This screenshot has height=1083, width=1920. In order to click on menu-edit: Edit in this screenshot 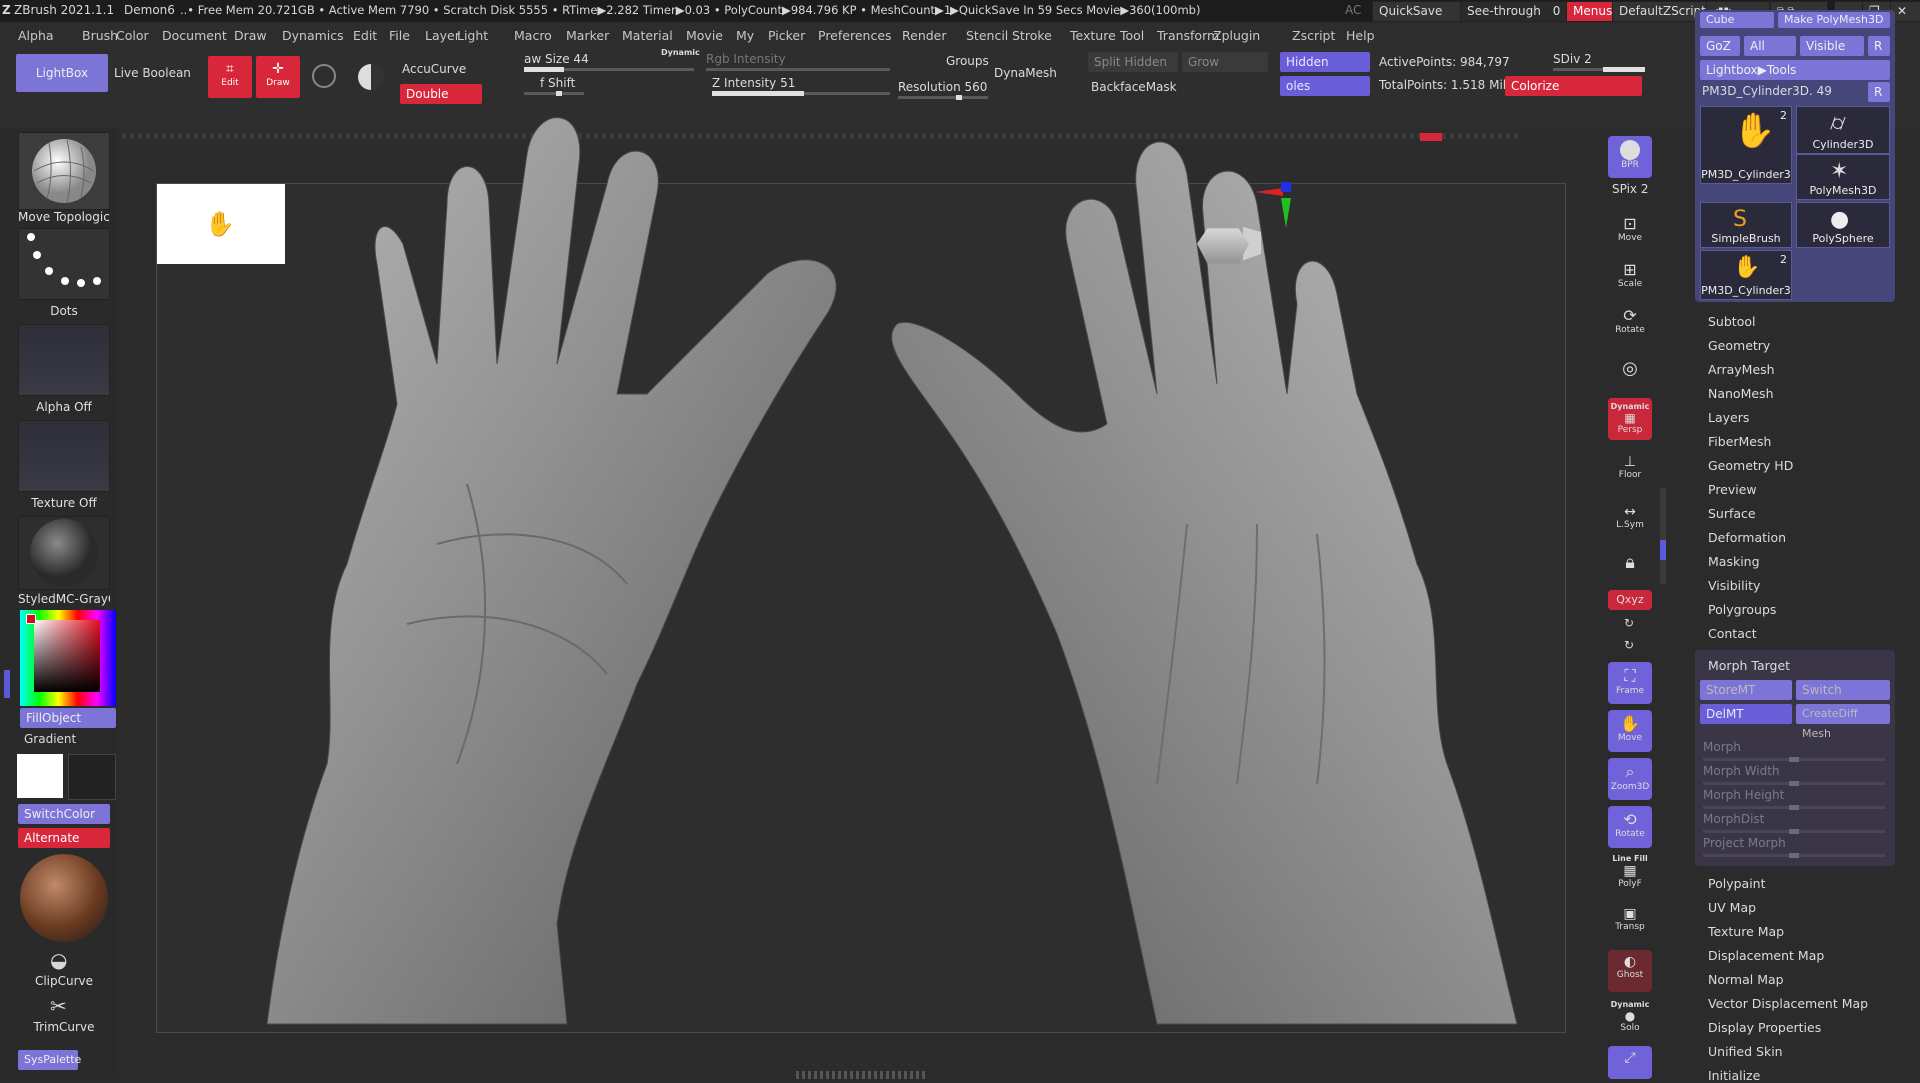, I will do `click(365, 35)`.